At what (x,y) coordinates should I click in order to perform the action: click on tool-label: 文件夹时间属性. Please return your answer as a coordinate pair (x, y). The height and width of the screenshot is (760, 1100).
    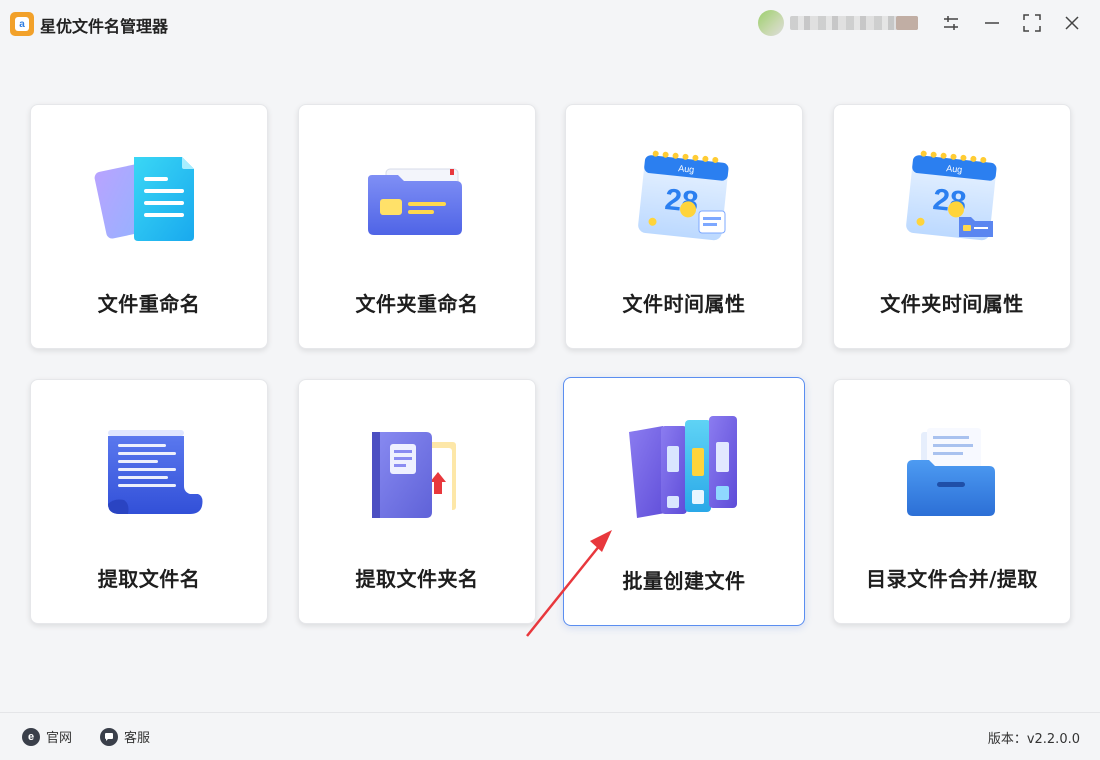
    Looking at the image, I should click on (952, 304).